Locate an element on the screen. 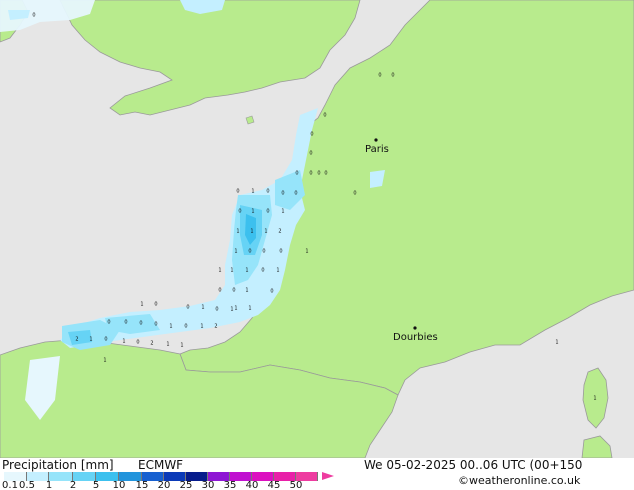 The height and width of the screenshot is (490, 634). city-label-paris: Paris is located at coordinates (377, 149).